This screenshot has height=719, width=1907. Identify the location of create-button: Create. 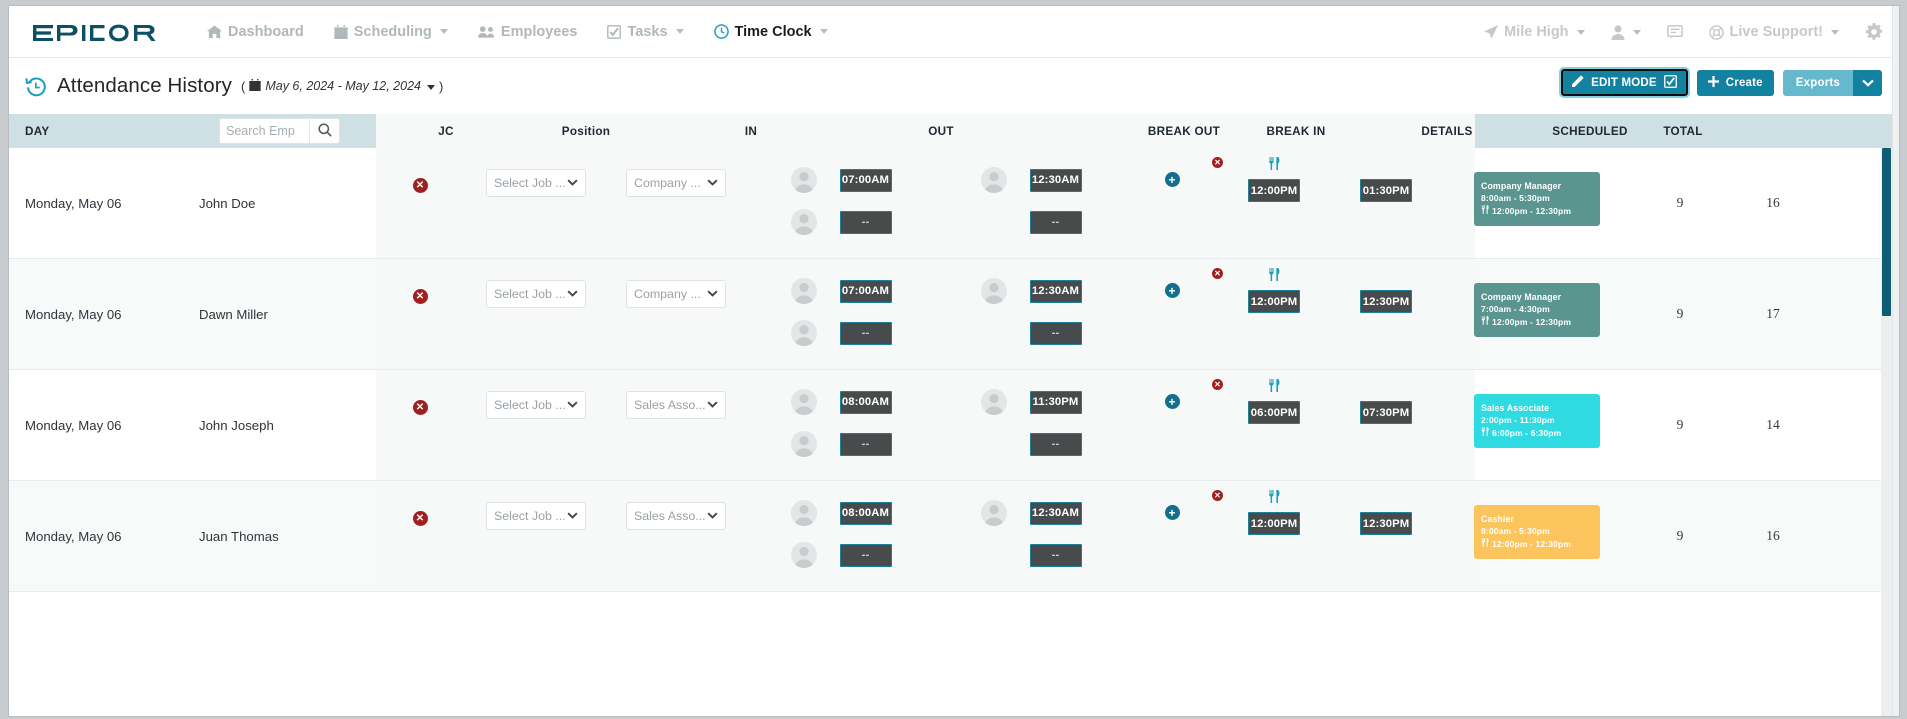
(1735, 82).